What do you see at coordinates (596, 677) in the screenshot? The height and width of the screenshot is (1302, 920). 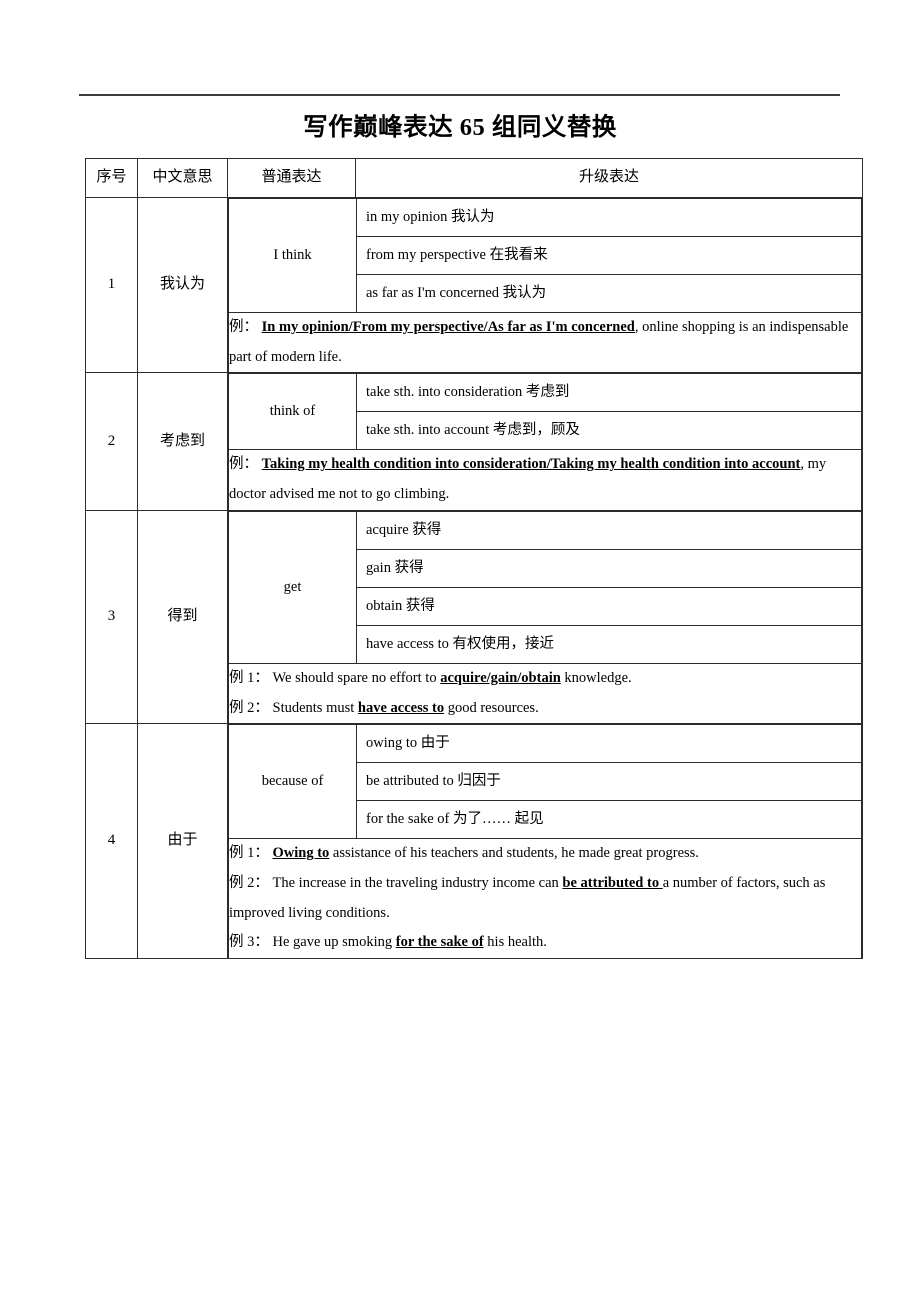 I see `example-text: knowledge.` at bounding box center [596, 677].